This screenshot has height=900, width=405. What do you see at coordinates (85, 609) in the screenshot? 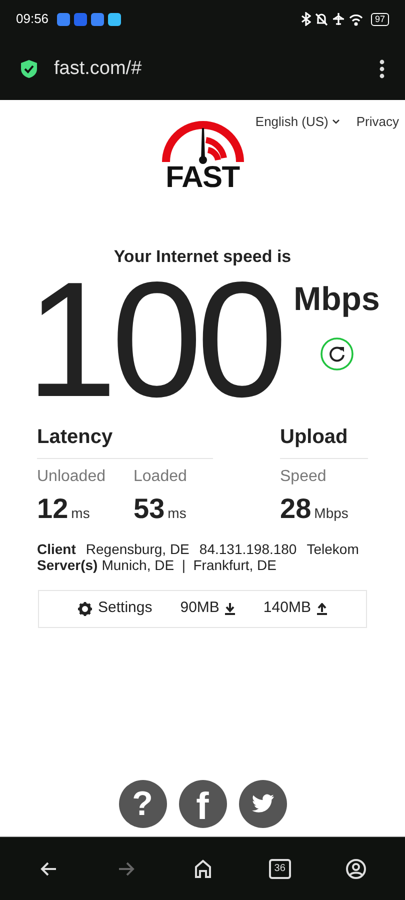
I see `gear-icon` at bounding box center [85, 609].